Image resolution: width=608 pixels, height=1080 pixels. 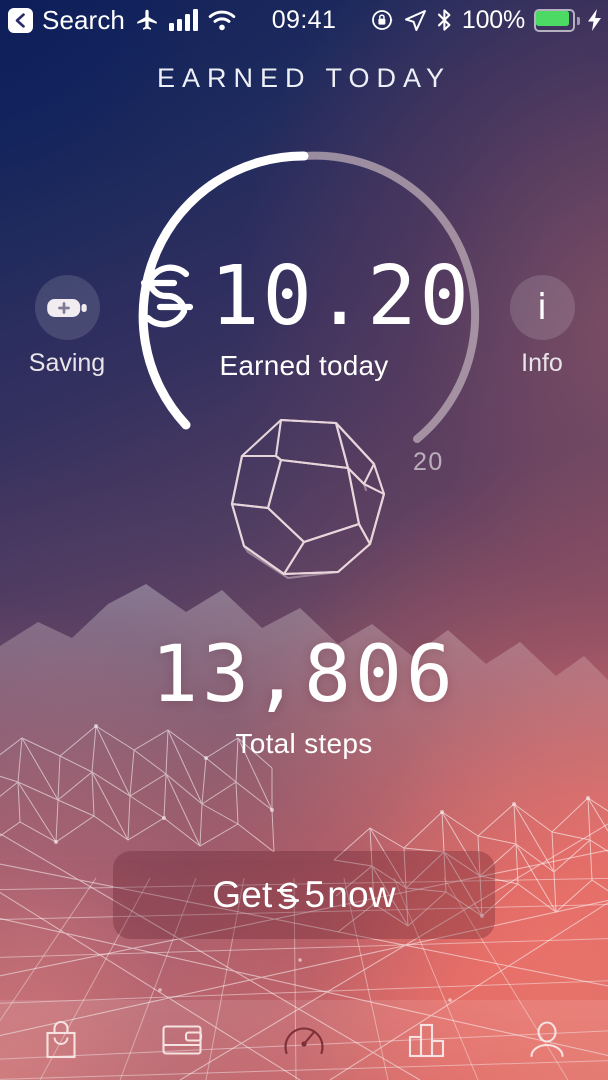 What do you see at coordinates (20, 20) in the screenshot?
I see `chevron-left-icon` at bounding box center [20, 20].